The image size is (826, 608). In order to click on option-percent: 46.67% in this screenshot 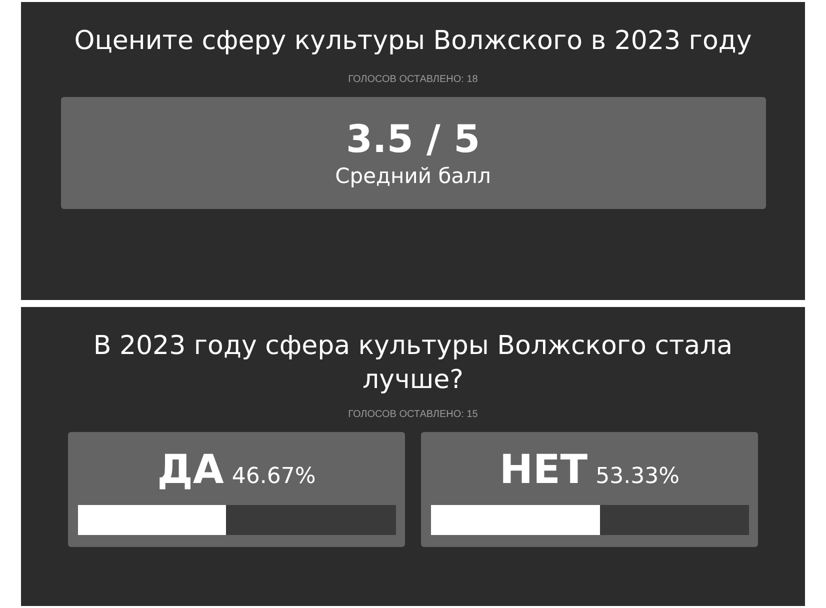, I will do `click(274, 477)`.